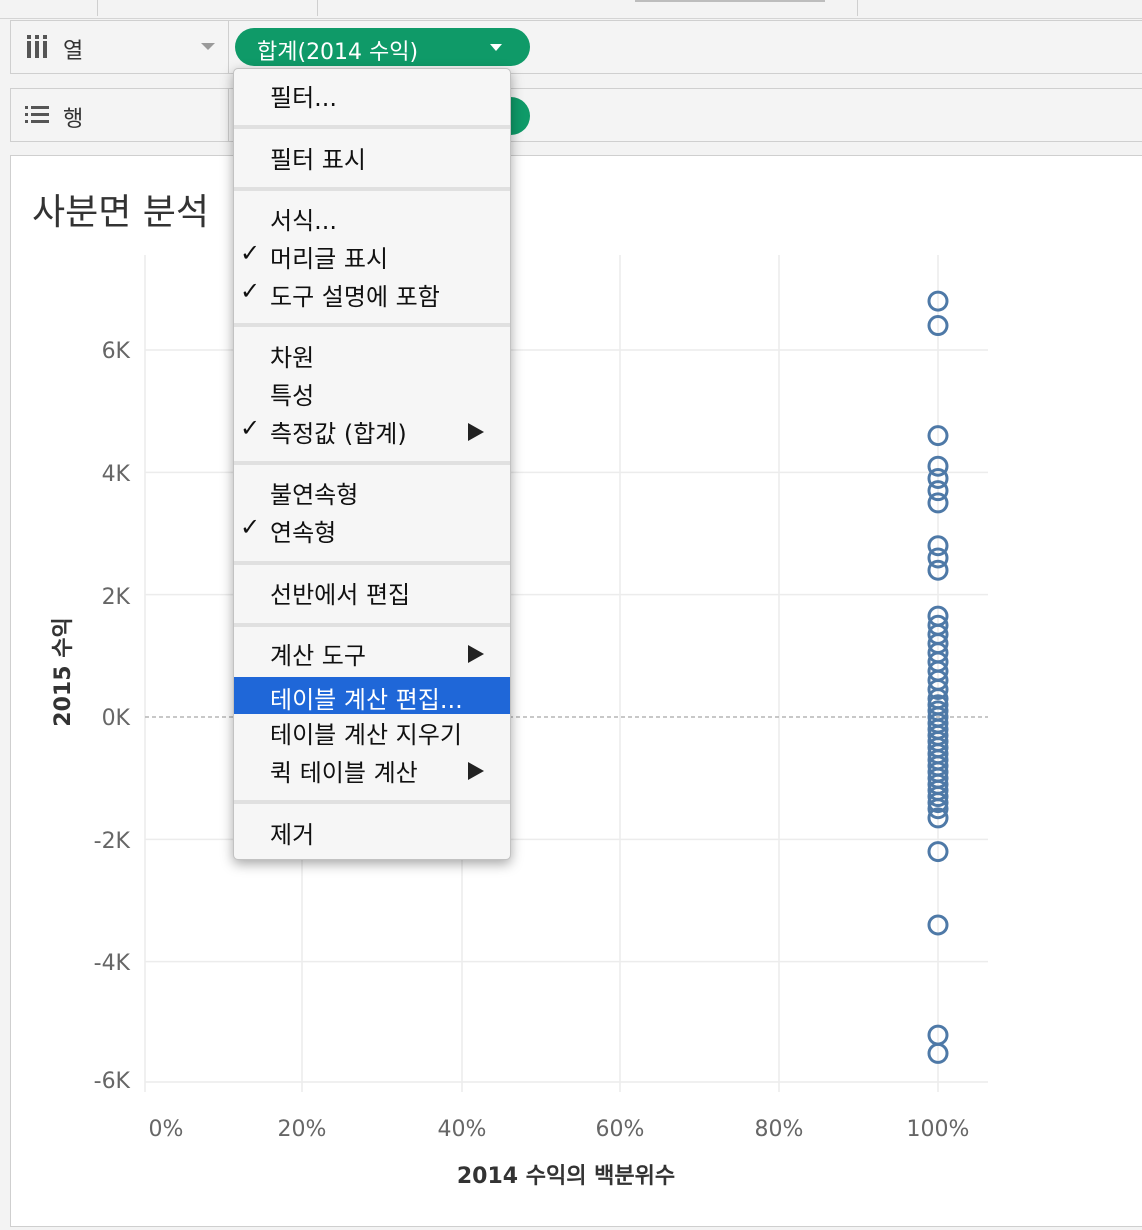 This screenshot has width=1142, height=1230. I want to click on y-tick-label: -4K, so click(112, 963).